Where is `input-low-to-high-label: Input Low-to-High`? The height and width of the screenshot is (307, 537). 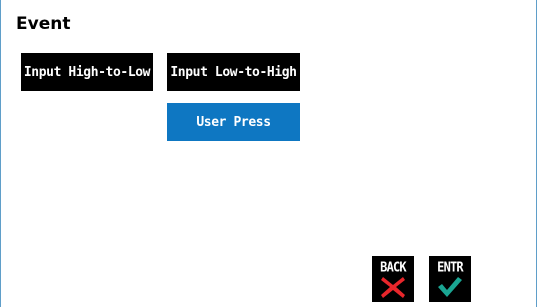 input-low-to-high-label: Input Low-to-High is located at coordinates (233, 72).